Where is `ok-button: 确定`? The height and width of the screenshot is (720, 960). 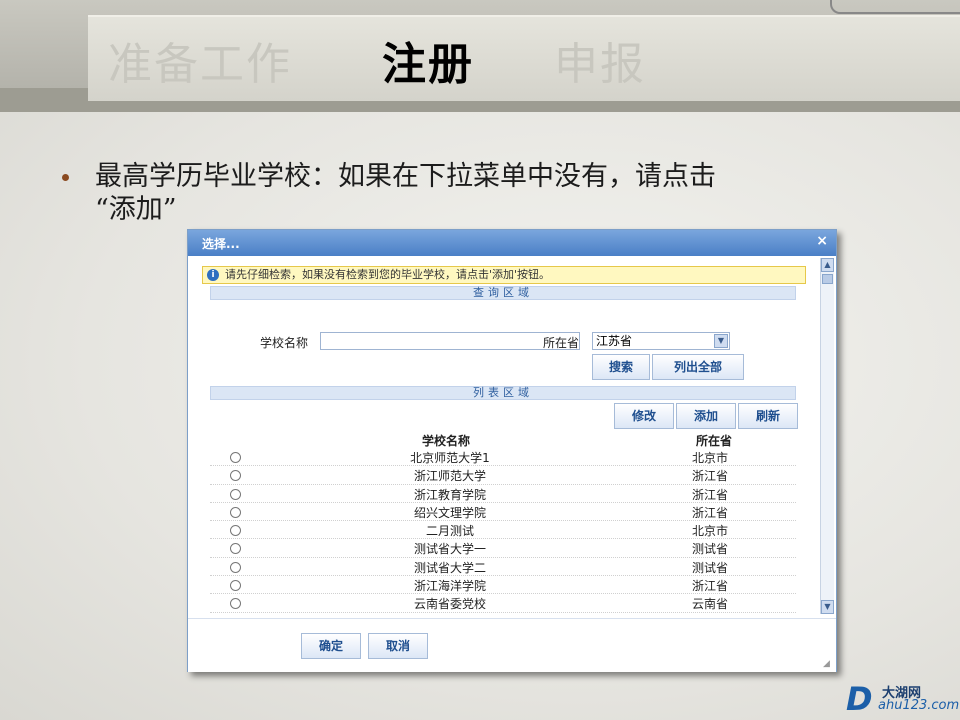
ok-button: 确定 is located at coordinates (331, 646).